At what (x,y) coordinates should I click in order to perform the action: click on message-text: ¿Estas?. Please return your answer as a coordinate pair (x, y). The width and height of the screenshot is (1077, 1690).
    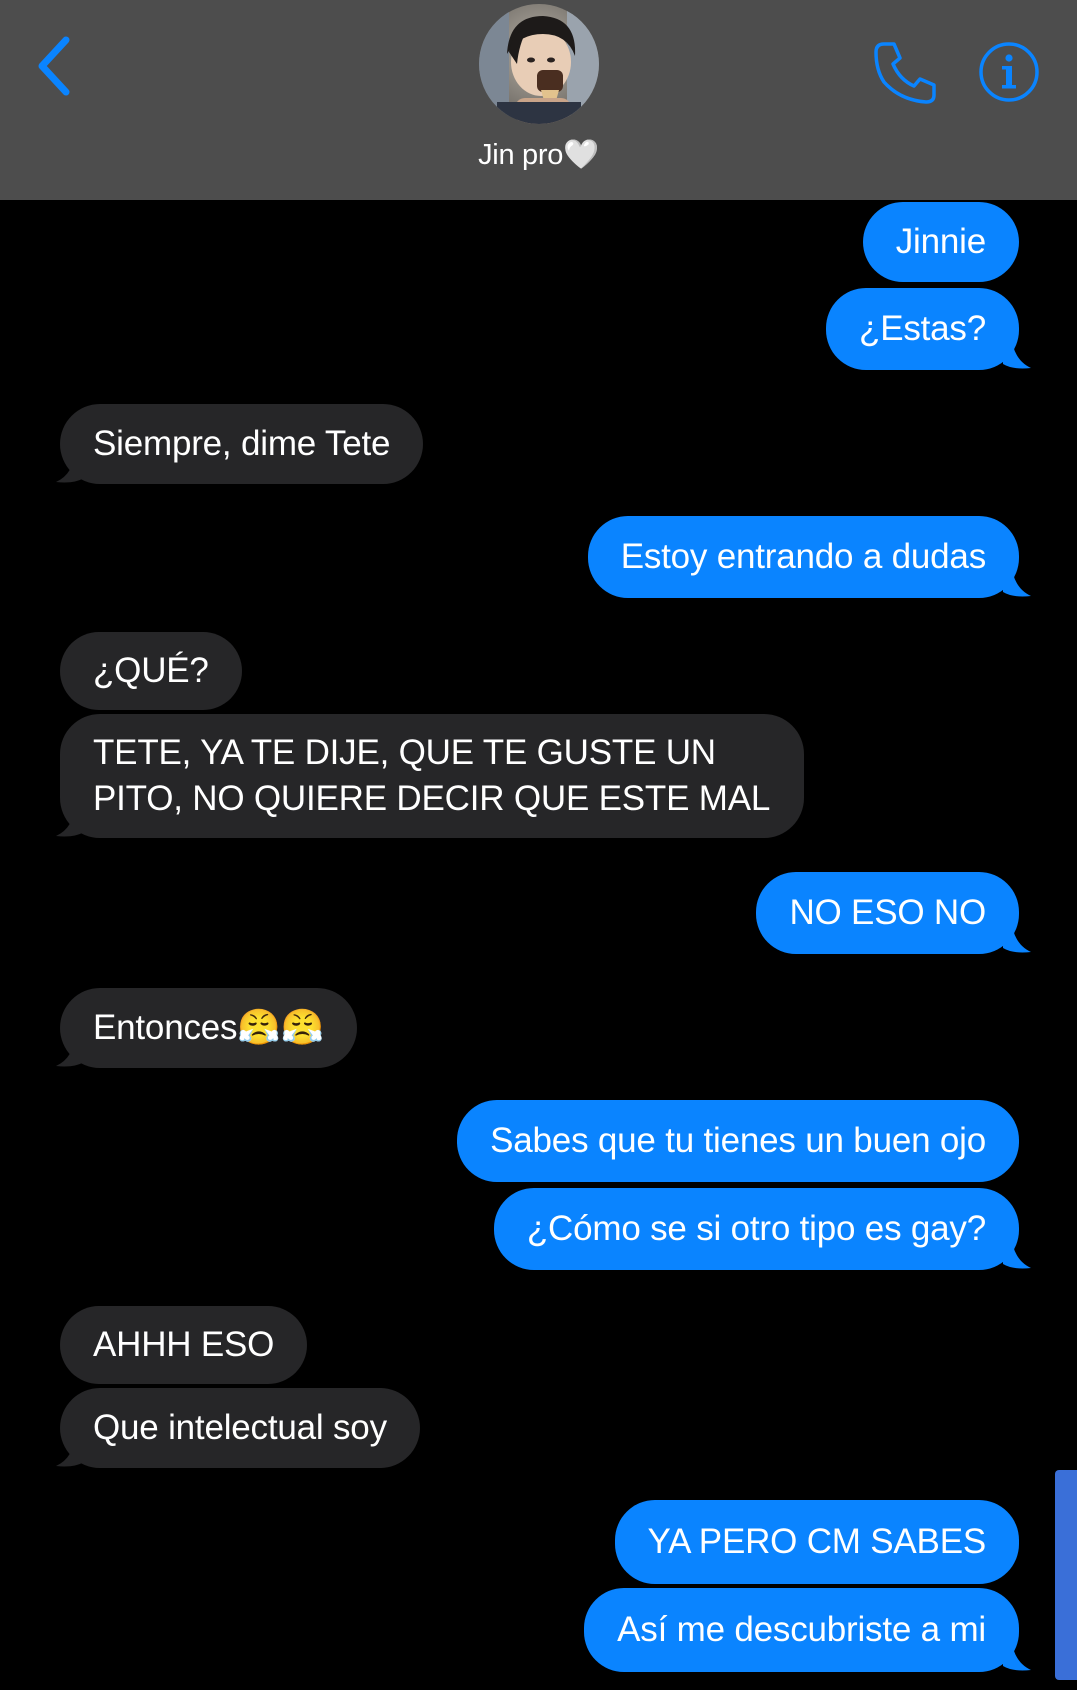
    Looking at the image, I should click on (922, 328).